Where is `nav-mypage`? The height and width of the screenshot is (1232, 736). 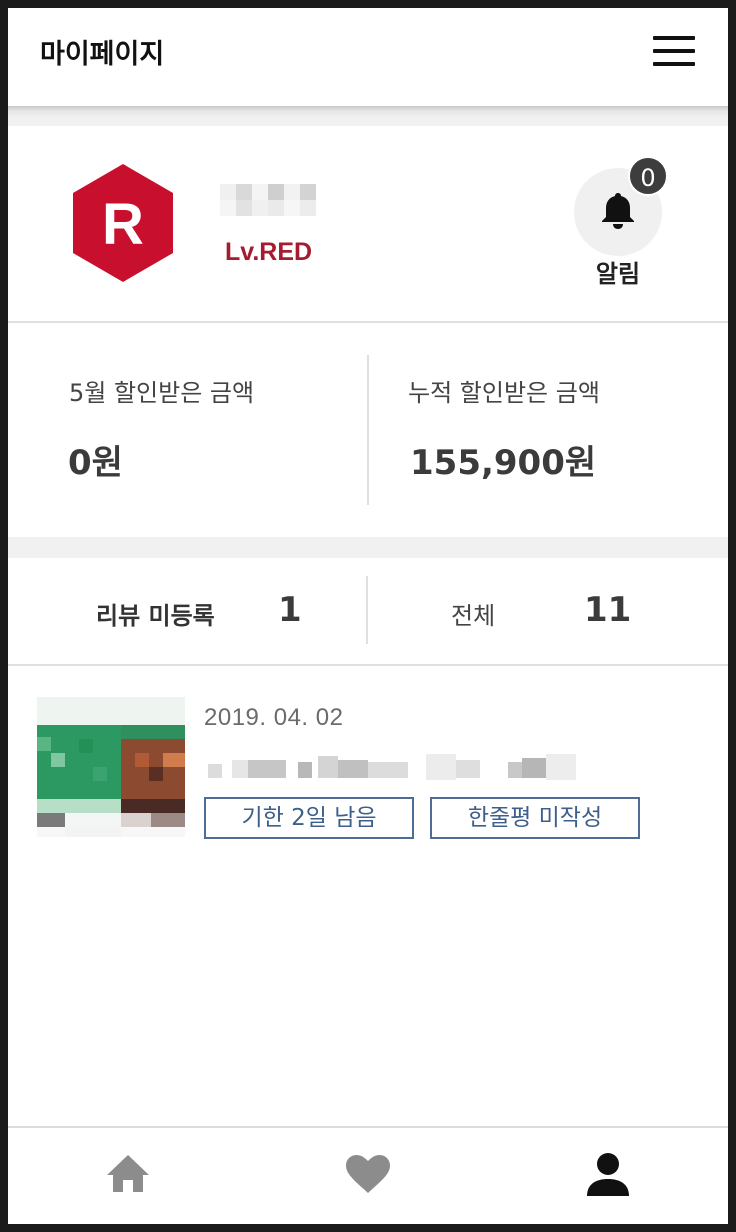 nav-mypage is located at coordinates (608, 1174).